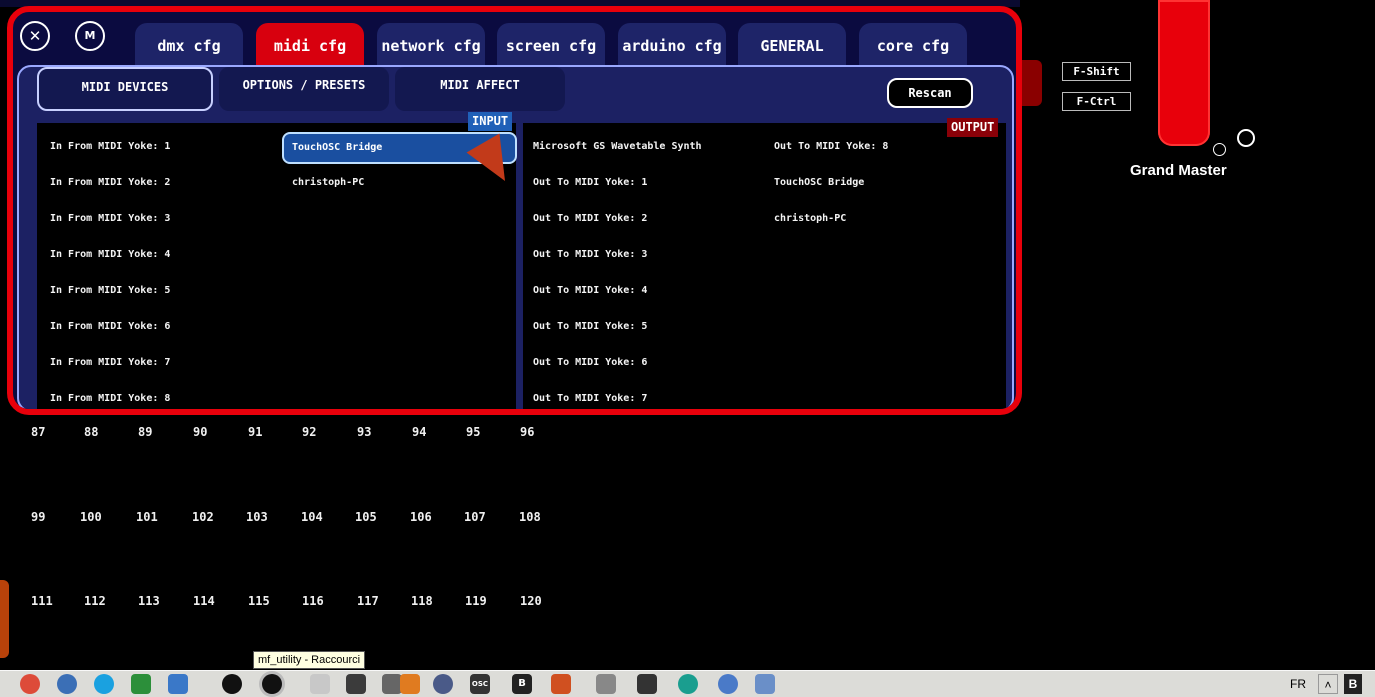 This screenshot has height=697, width=1375. Describe the element at coordinates (309, 432) in the screenshot. I see `channel-number: 92` at that location.